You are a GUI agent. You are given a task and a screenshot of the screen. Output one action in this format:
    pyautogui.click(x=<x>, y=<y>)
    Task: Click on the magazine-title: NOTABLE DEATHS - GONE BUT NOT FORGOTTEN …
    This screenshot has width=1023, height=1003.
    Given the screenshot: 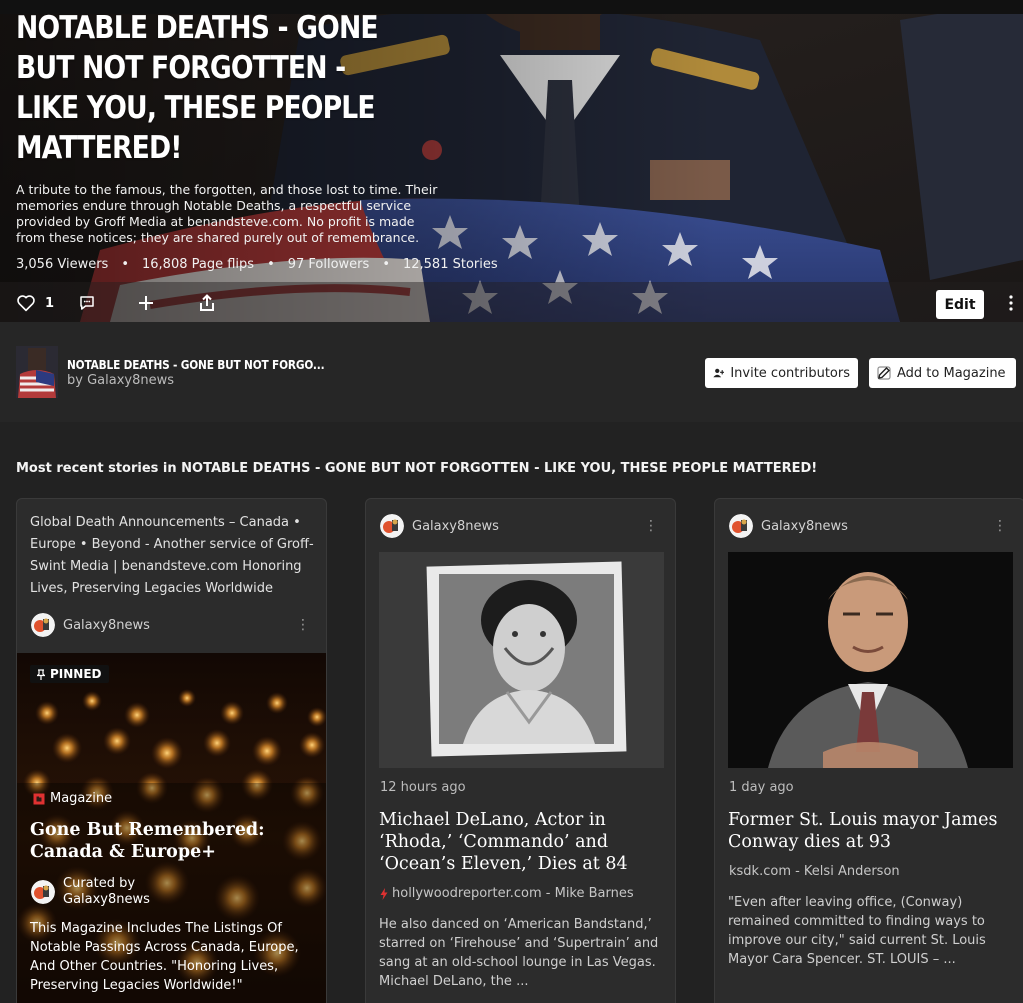 What is the action you would take?
    pyautogui.click(x=197, y=88)
    